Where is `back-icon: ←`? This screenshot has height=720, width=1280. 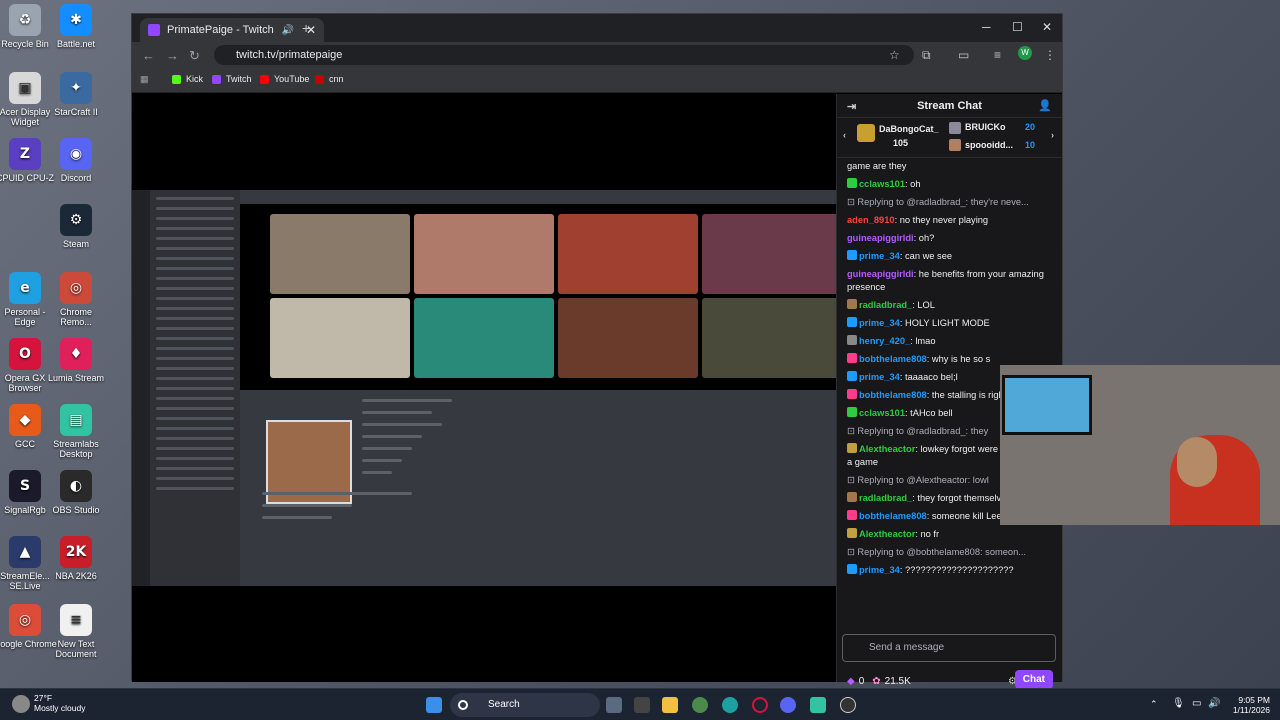 back-icon: ← is located at coordinates (148, 55).